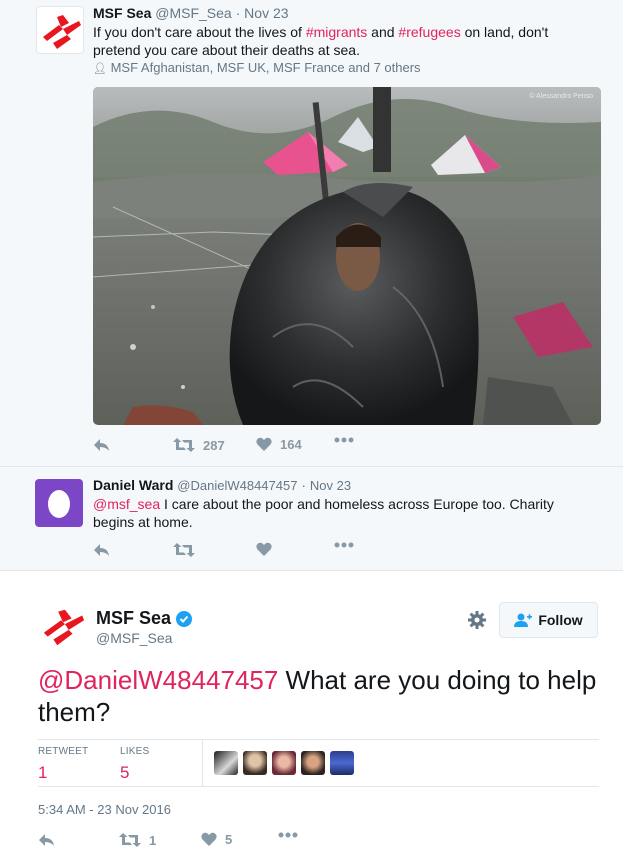 Image resolution: width=623 pixels, height=851 pixels. I want to click on divider, so click(202, 763).